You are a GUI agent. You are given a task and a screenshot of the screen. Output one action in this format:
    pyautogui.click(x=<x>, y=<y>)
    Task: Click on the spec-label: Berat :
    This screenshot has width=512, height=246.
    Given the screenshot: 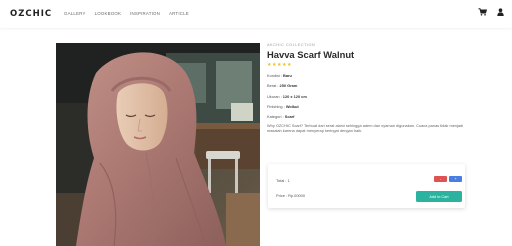 What is the action you would take?
    pyautogui.click(x=273, y=86)
    